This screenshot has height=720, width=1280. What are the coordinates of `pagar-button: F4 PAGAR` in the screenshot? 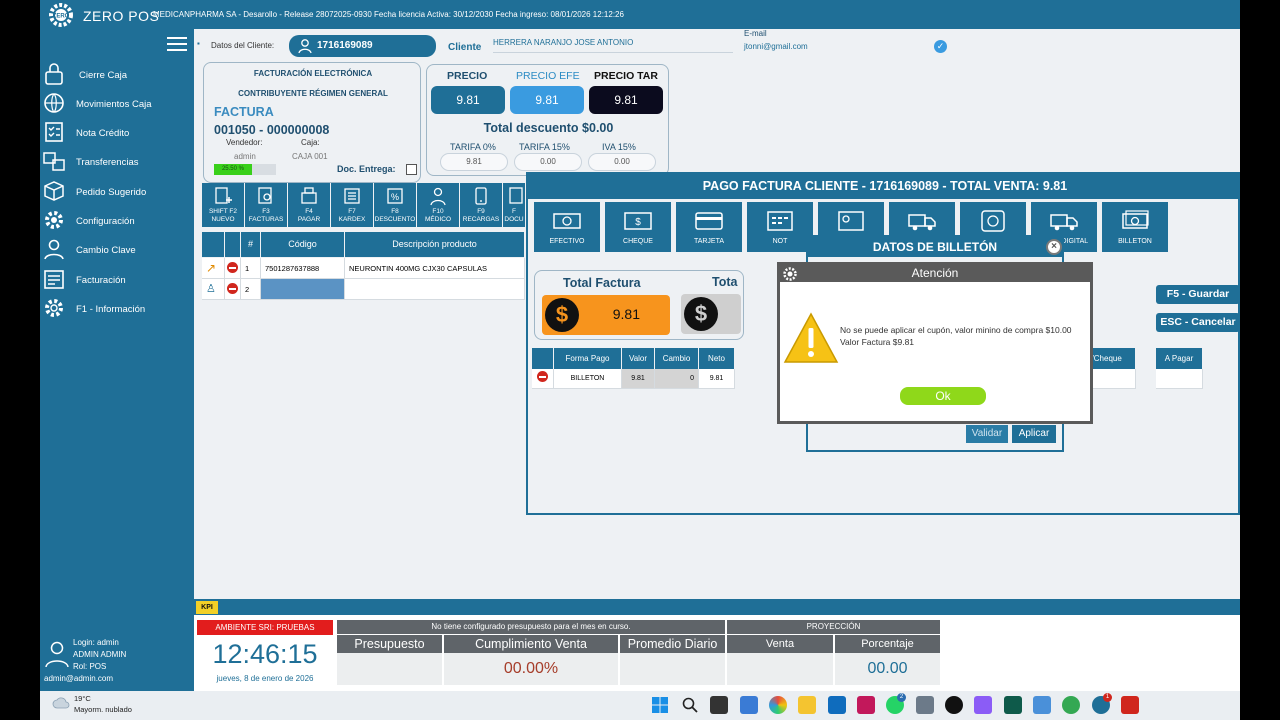 It's located at (309, 205).